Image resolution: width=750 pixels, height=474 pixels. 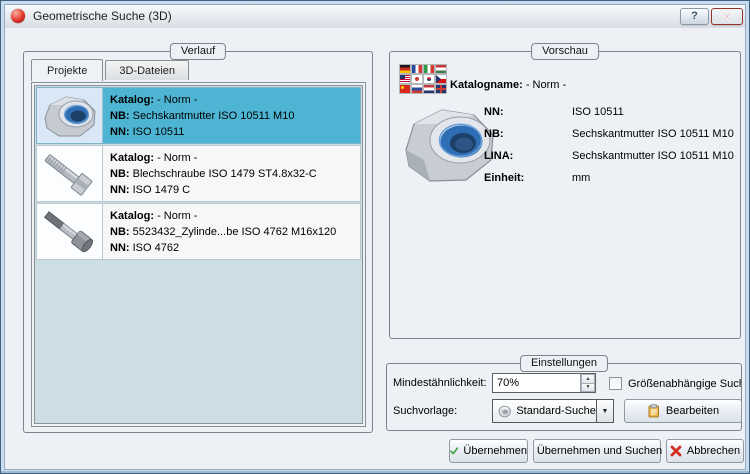 I want to click on field-label: Einheit:, so click(x=504, y=178).